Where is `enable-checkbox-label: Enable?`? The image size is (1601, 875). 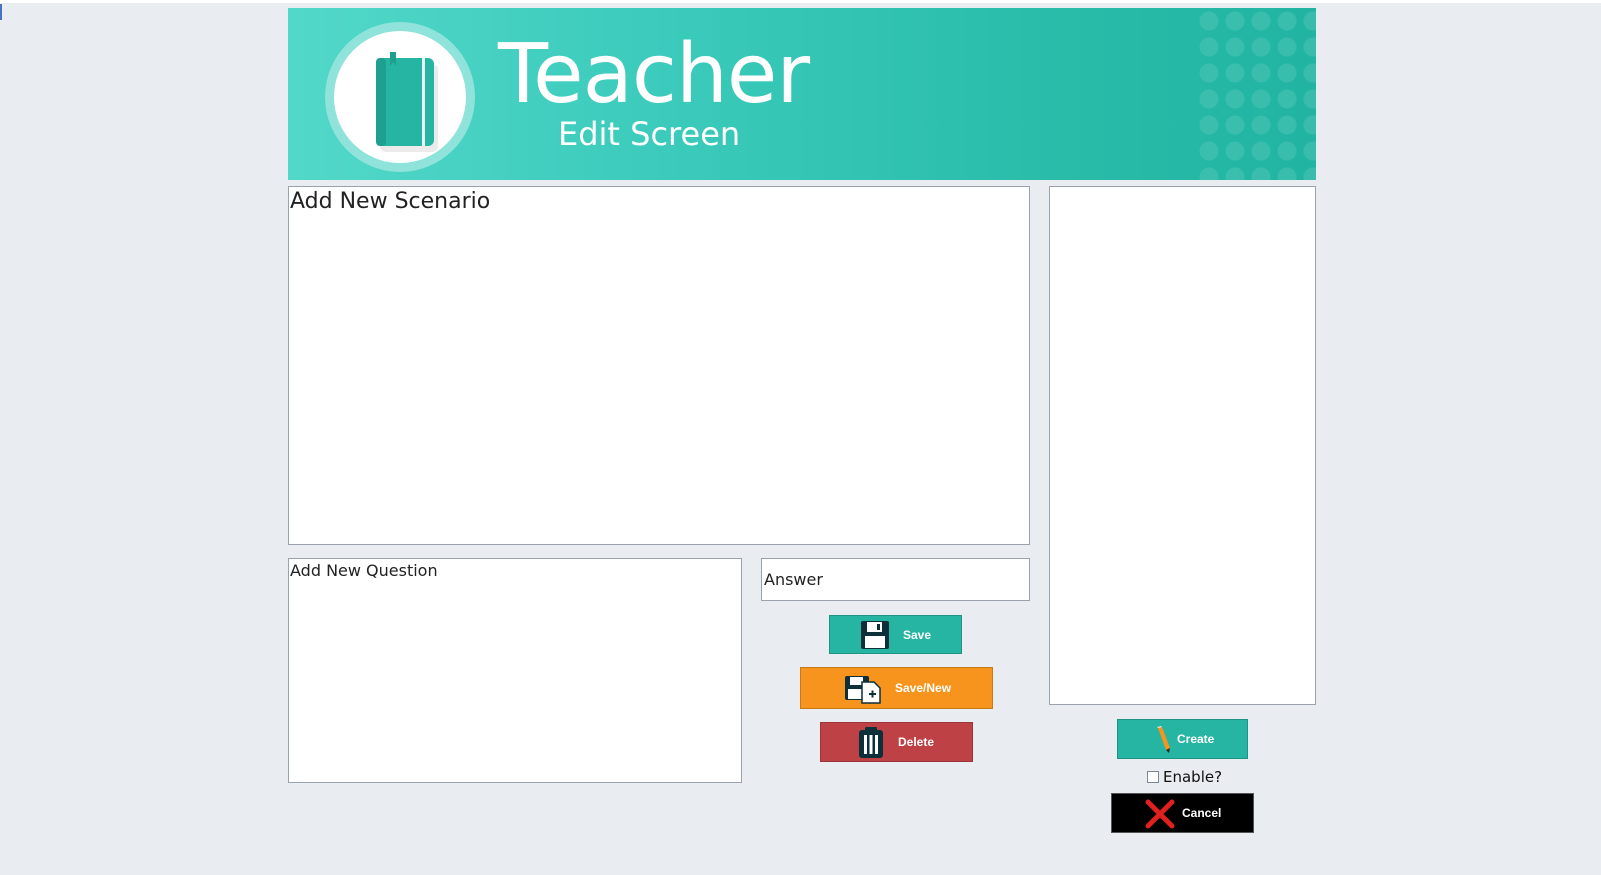 enable-checkbox-label: Enable? is located at coordinates (1193, 777).